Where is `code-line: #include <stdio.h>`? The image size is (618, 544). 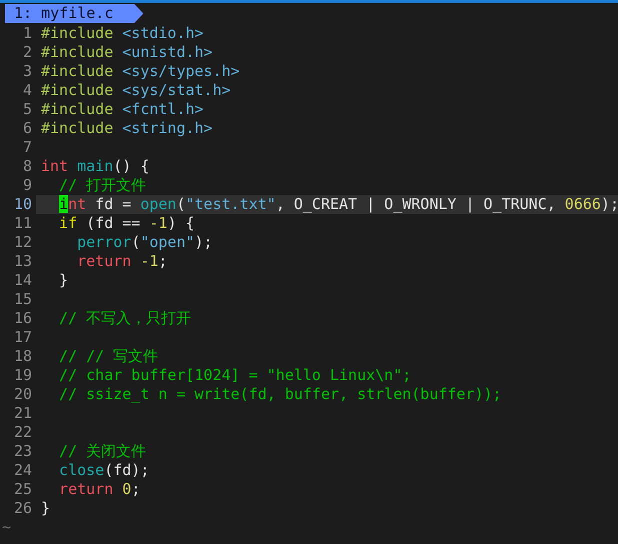 code-line: #include <stdio.h> is located at coordinates (122, 33).